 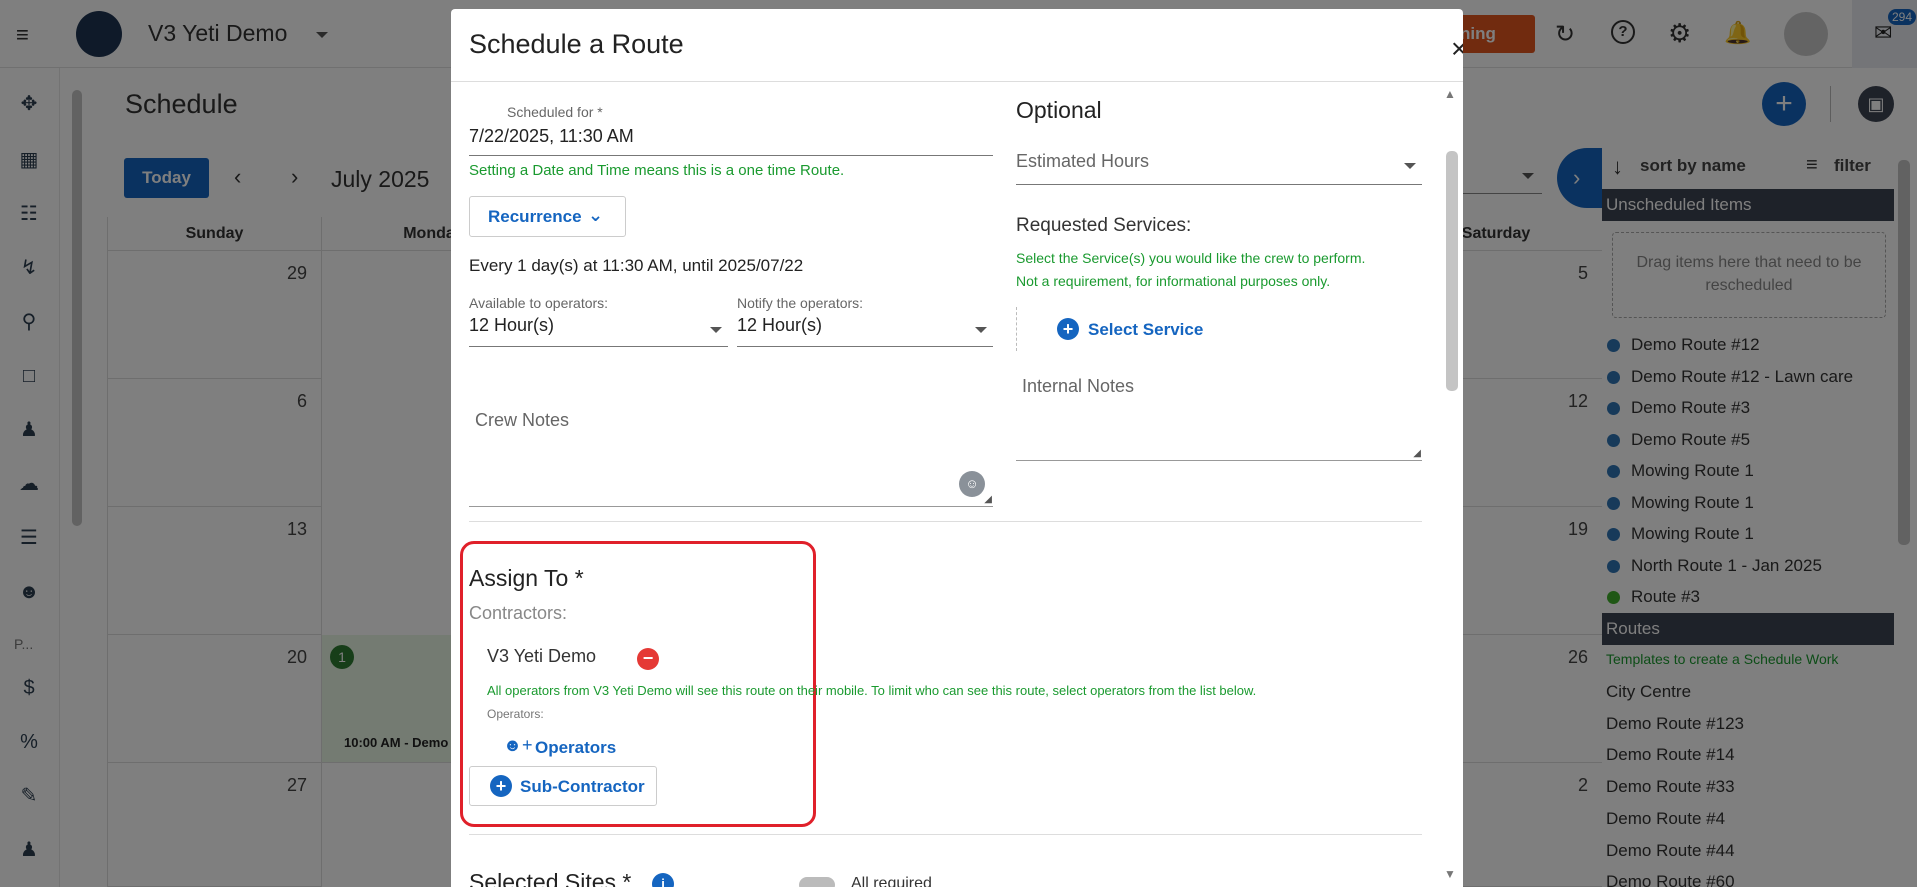 I want to click on sub-contractor-button: + Sub-Contractor, so click(x=563, y=786).